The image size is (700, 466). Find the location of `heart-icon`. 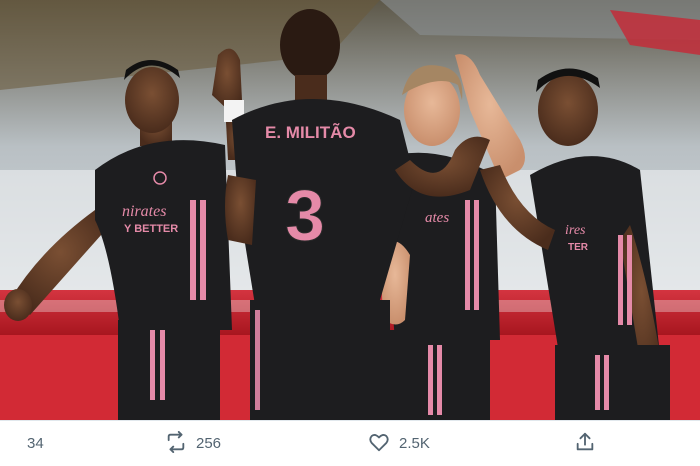

heart-icon is located at coordinates (379, 444).